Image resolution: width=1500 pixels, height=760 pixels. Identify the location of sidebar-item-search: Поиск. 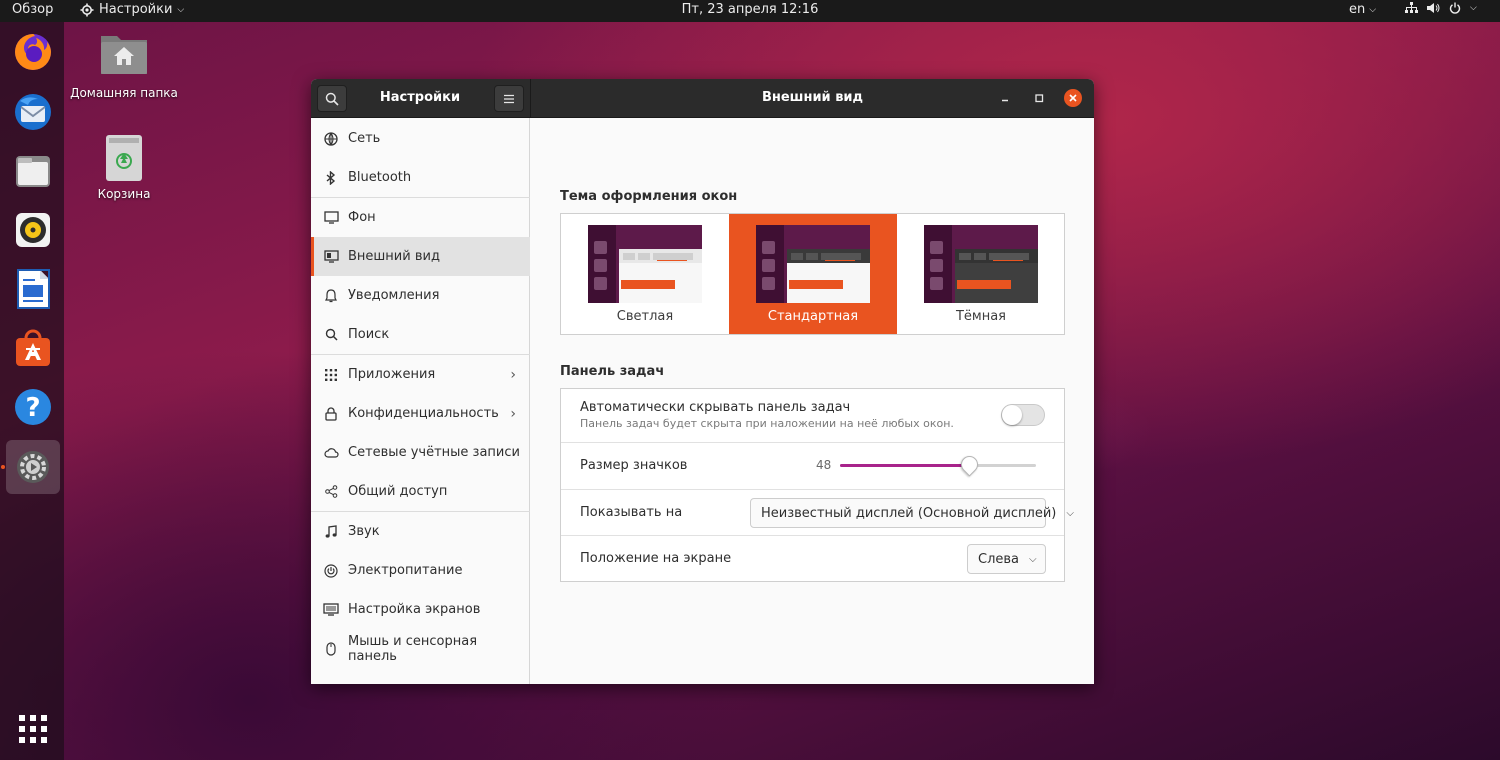
(420, 334).